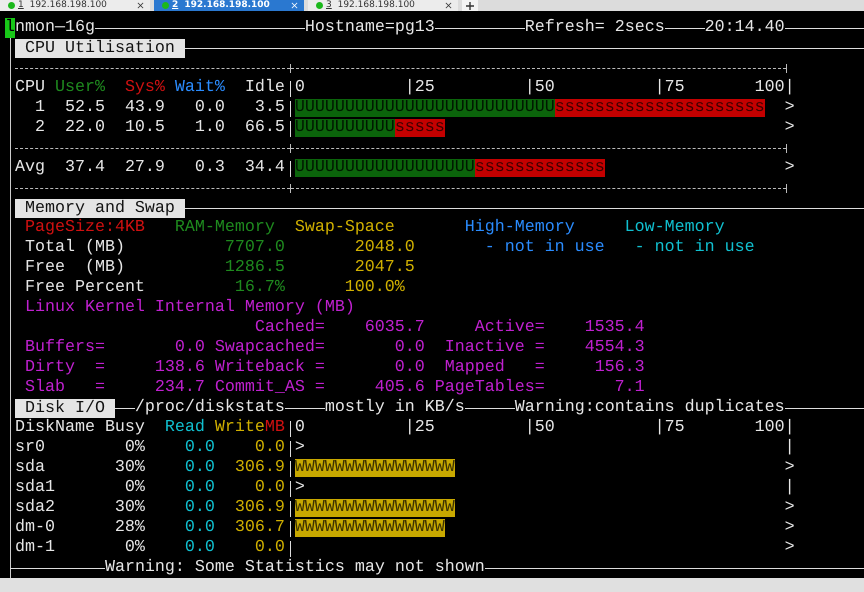 The width and height of the screenshot is (864, 592). I want to click on tab: 3 192.168.198.100, so click(383, 5).